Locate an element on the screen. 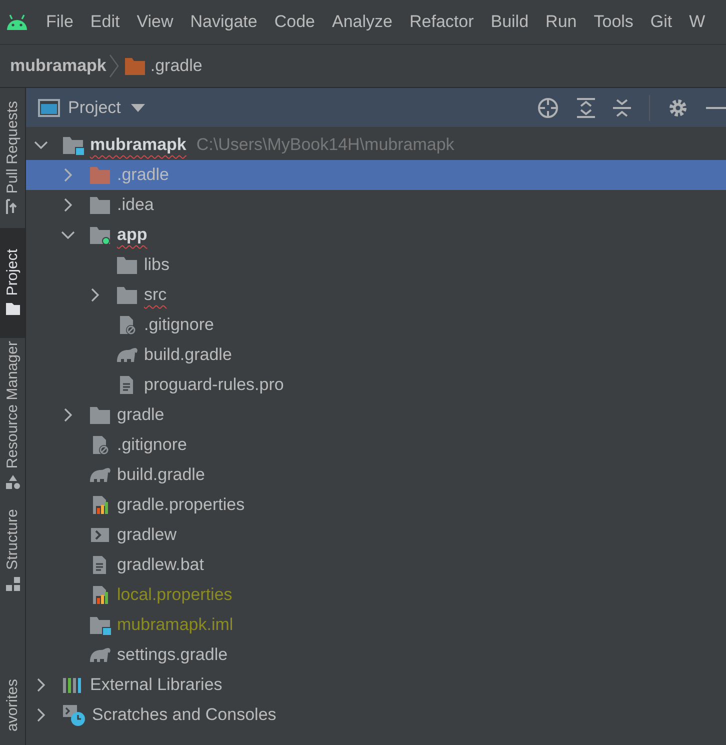 The image size is (726, 745). settings-icon is located at coordinates (678, 108).